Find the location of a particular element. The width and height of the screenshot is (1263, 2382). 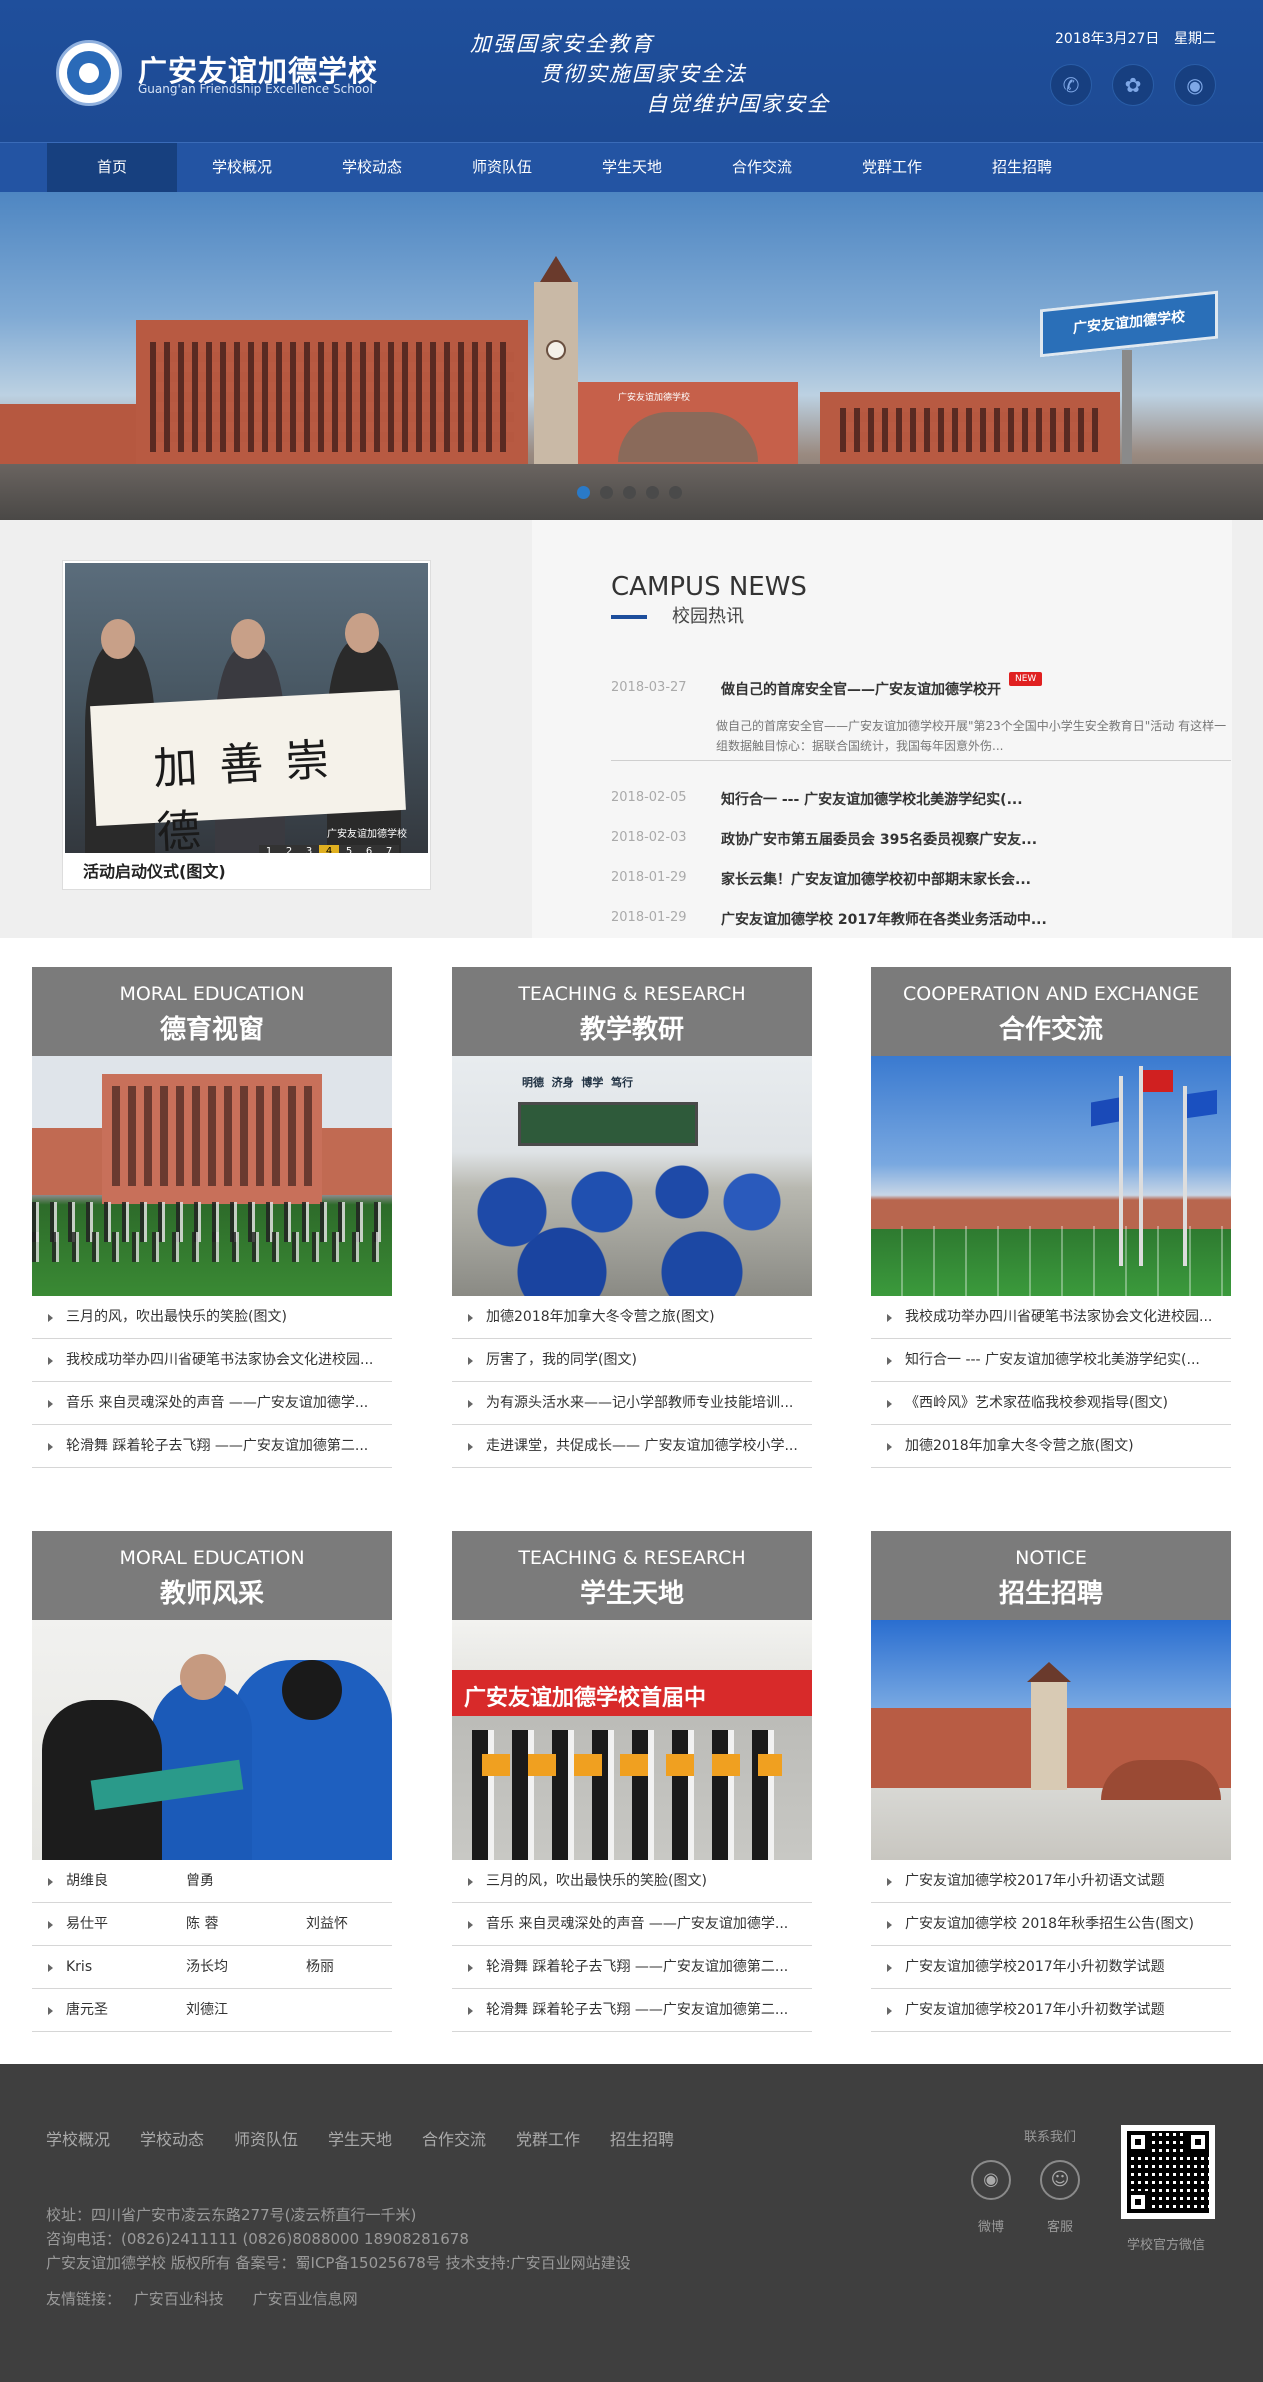

news-date: 2018-02-05 is located at coordinates (649, 797).